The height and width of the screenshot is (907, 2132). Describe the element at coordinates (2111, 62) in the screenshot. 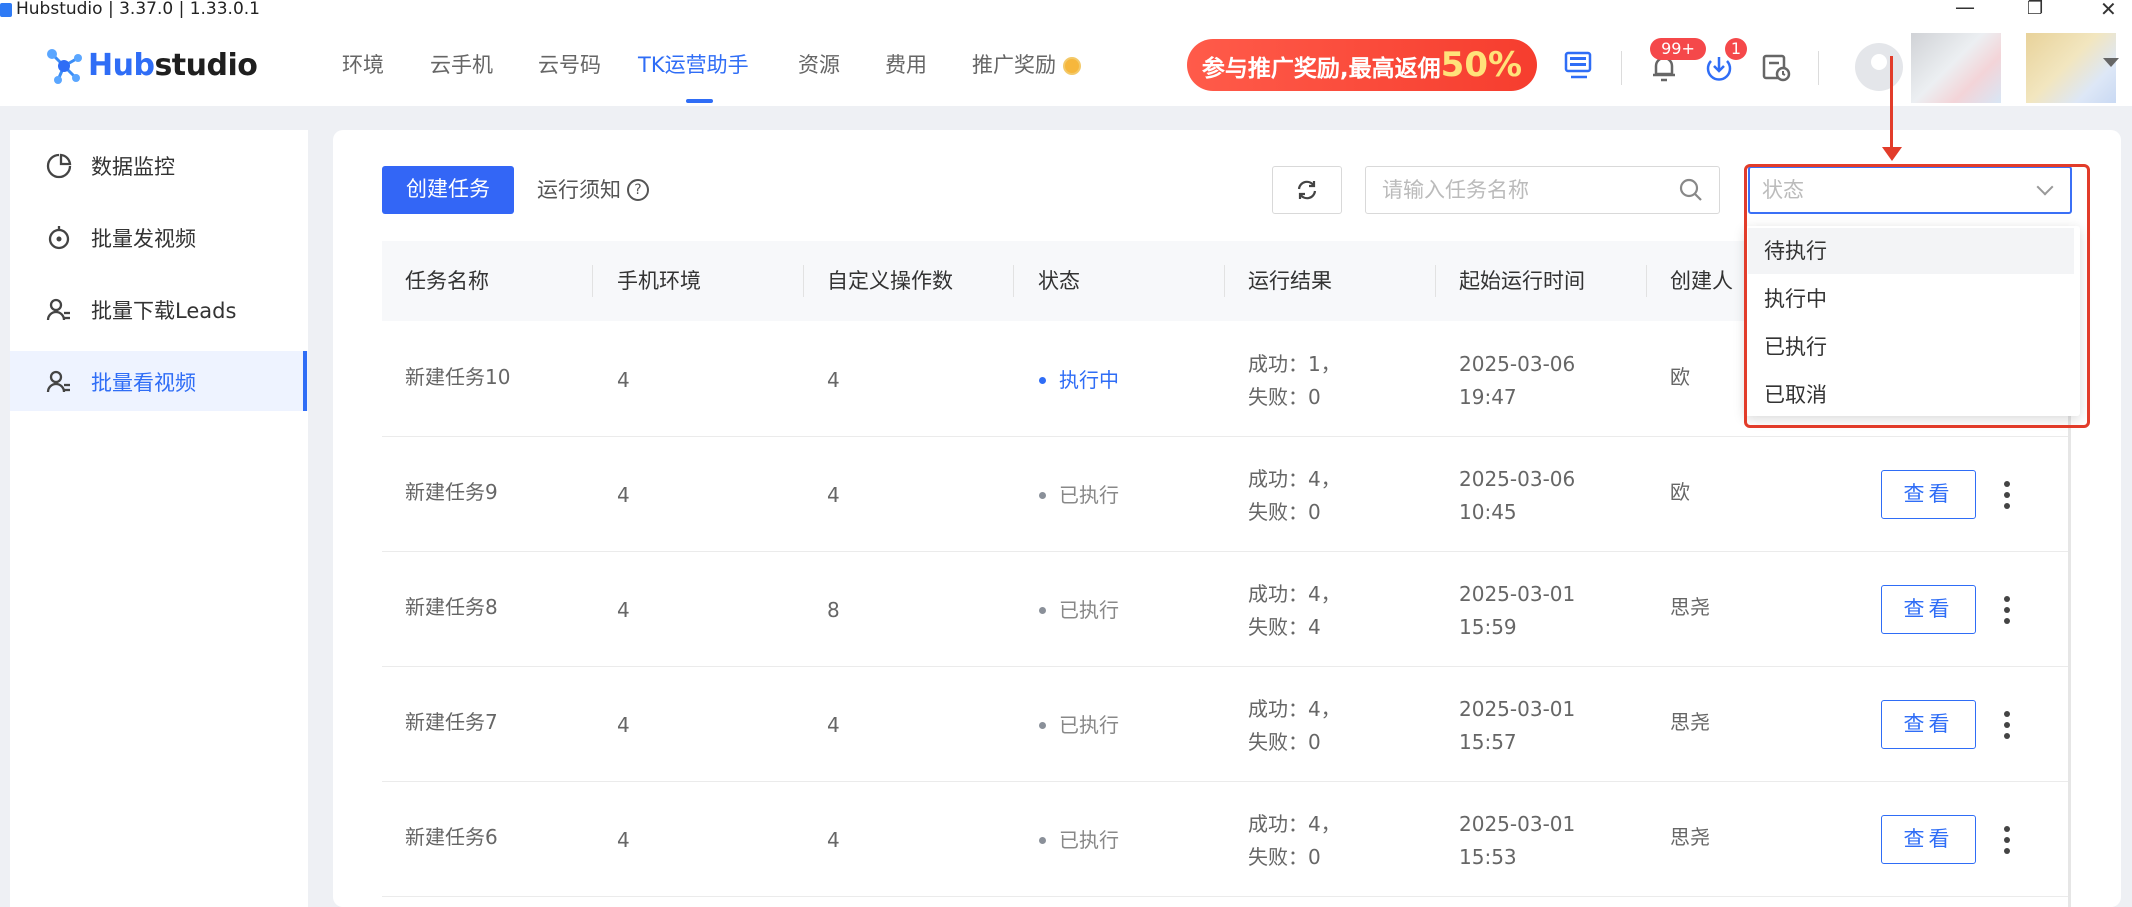

I see `caret-down-icon` at that location.